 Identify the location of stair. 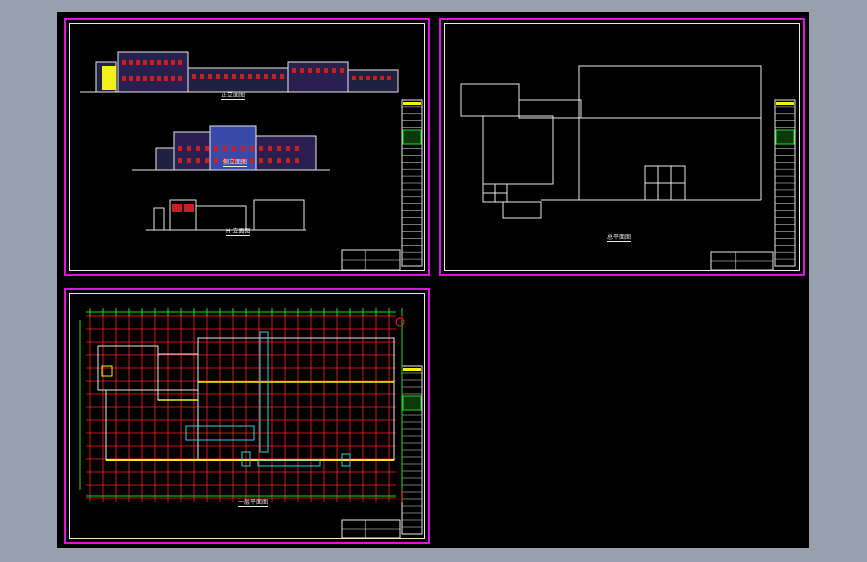
(107, 371).